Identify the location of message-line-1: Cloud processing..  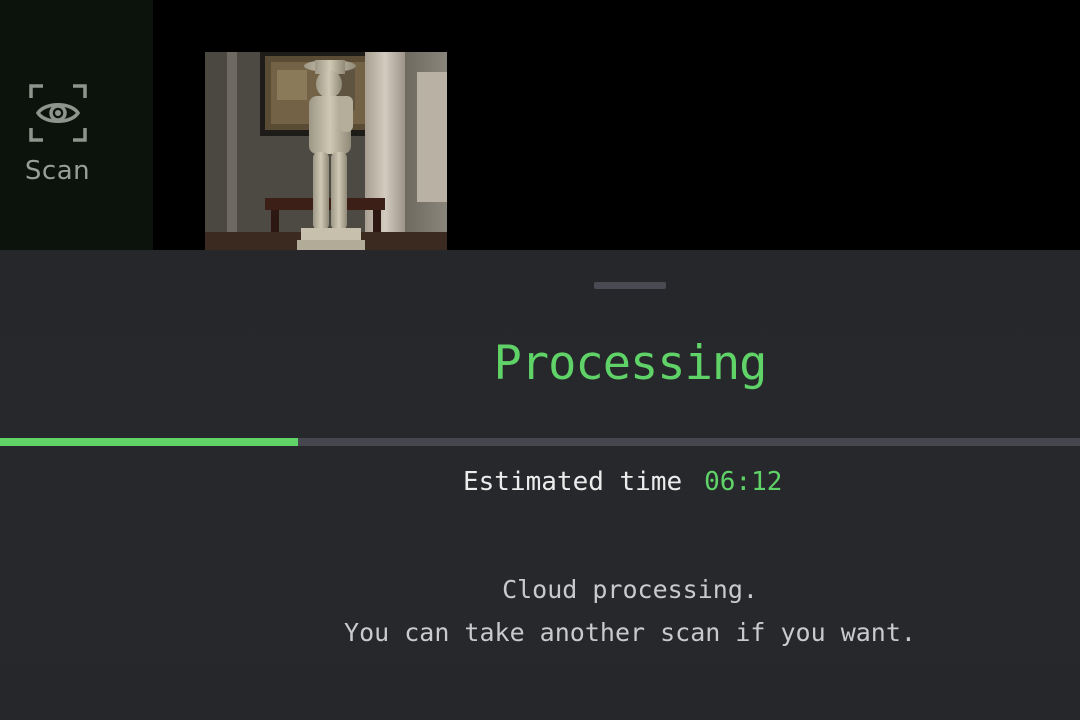
(630, 589).